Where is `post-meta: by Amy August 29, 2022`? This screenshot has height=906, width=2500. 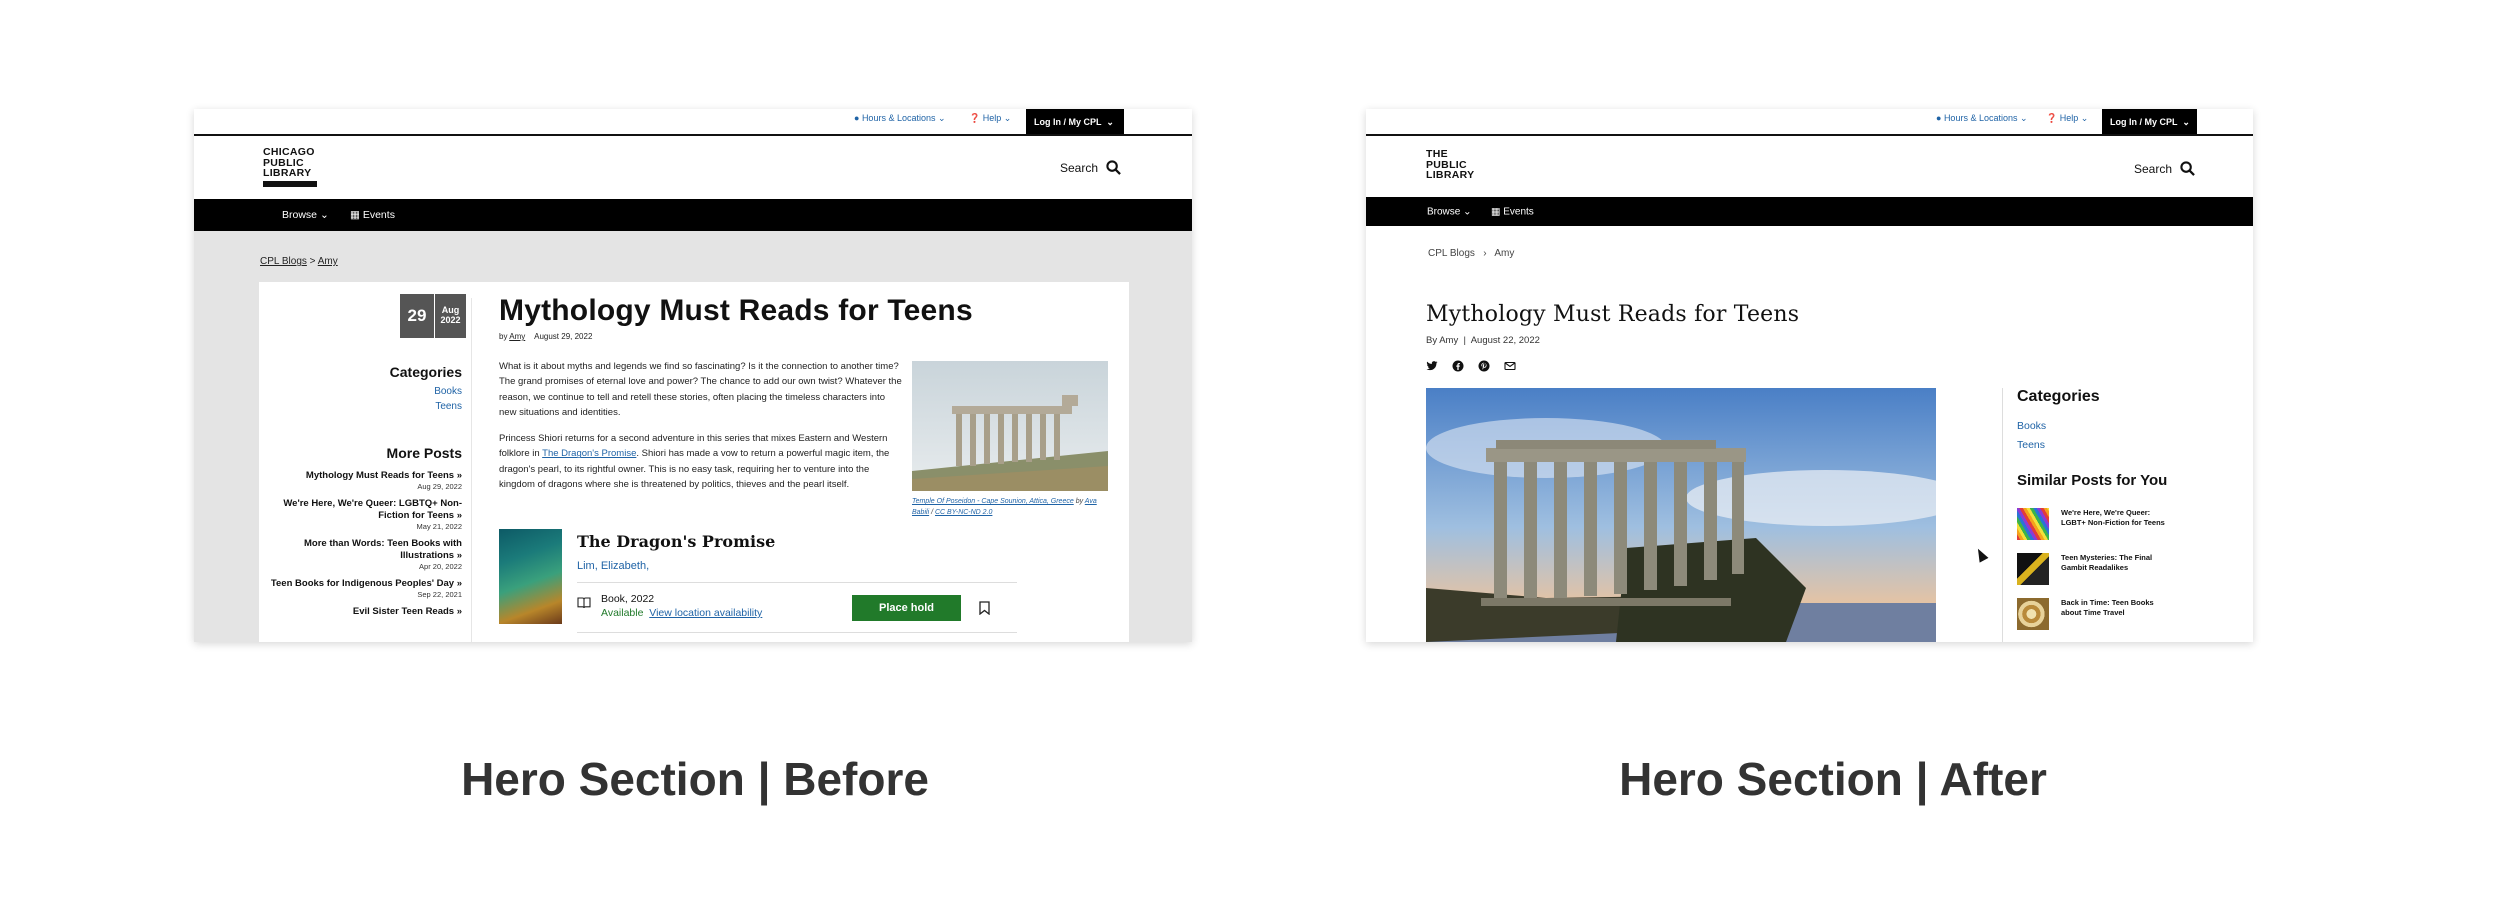 post-meta: by Amy August 29, 2022 is located at coordinates (545, 336).